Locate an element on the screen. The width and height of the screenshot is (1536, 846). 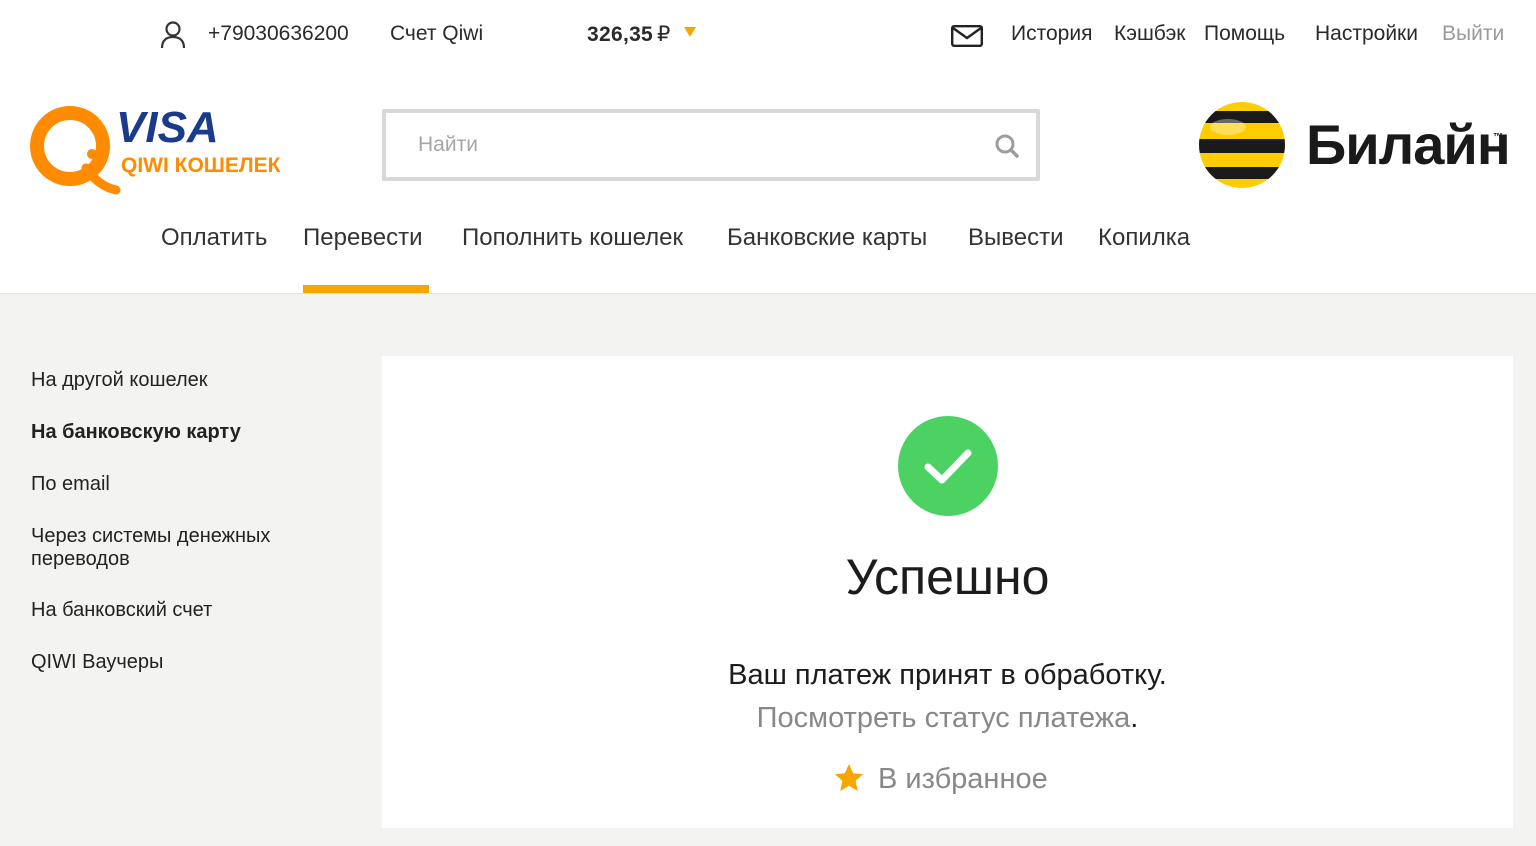
checkmark-icon is located at coordinates (948, 466).